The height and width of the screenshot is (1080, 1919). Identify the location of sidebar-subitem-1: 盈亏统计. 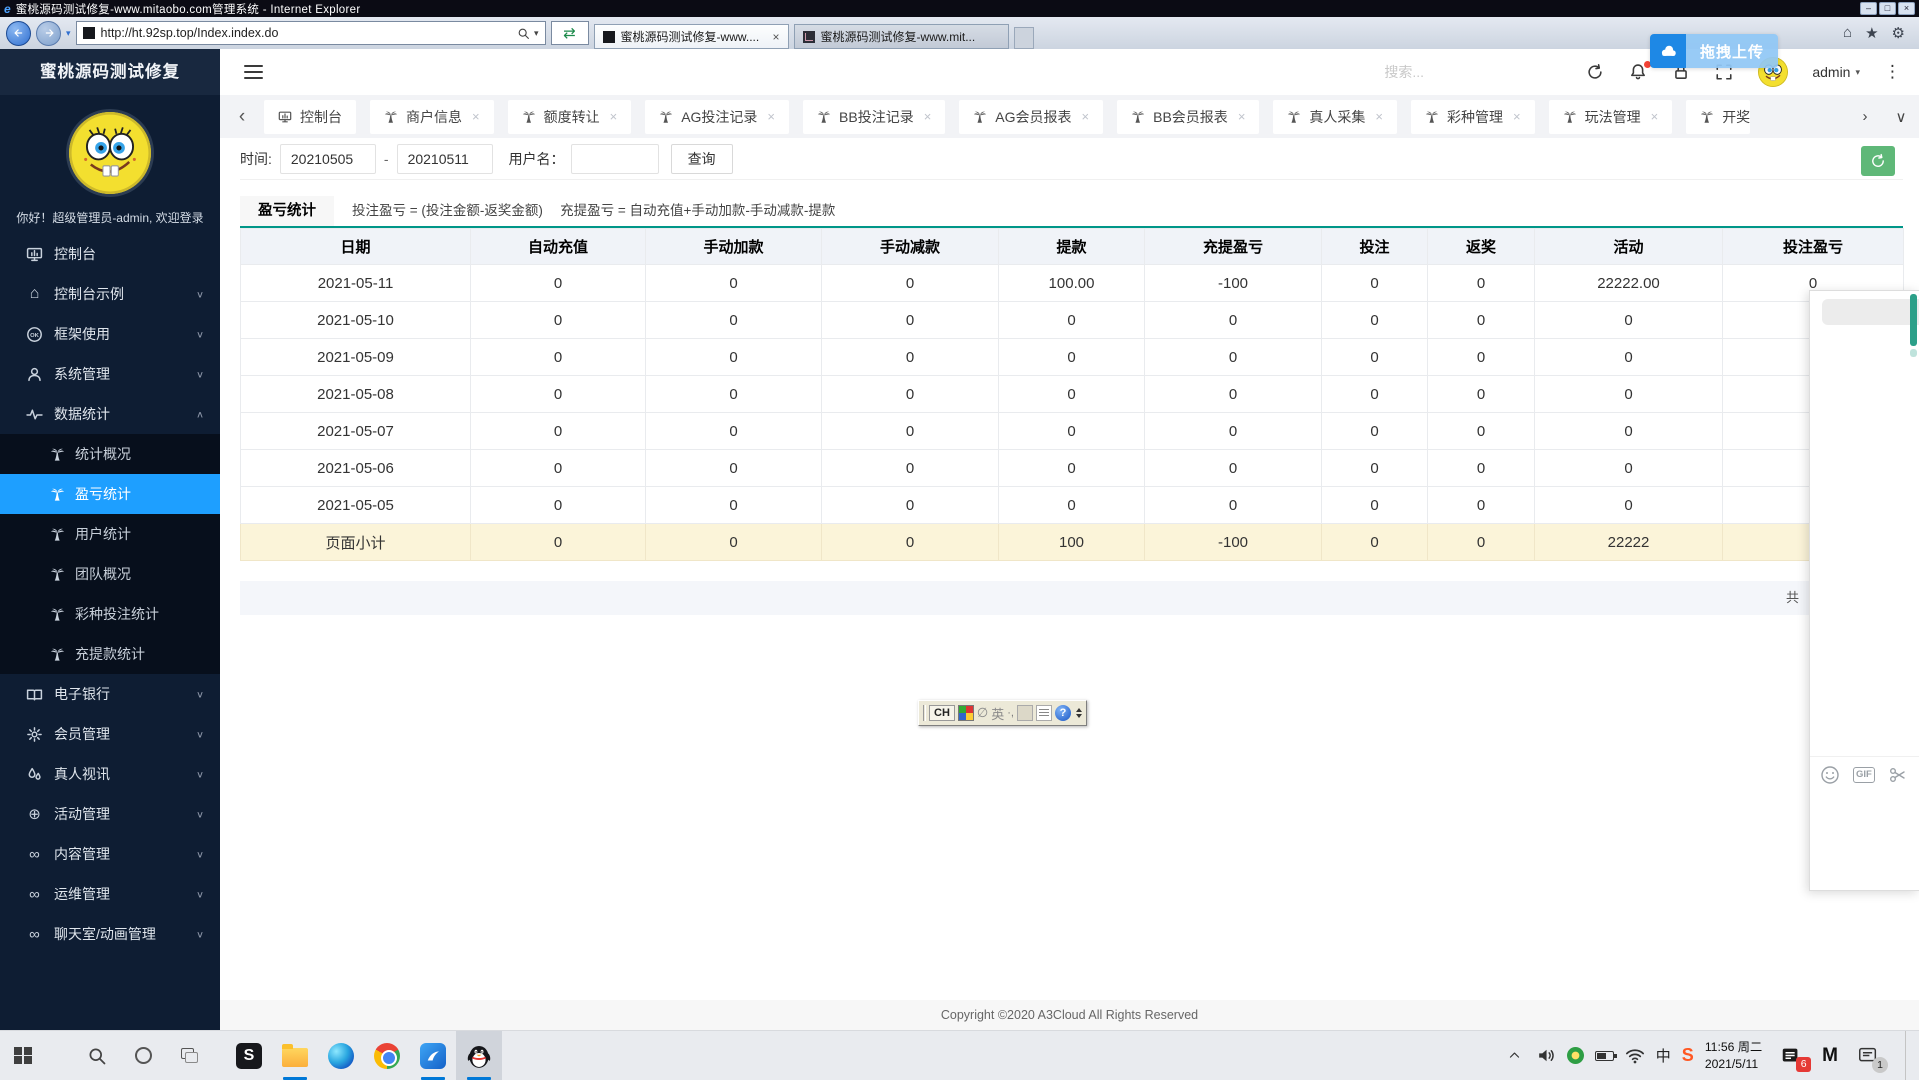
(110, 494).